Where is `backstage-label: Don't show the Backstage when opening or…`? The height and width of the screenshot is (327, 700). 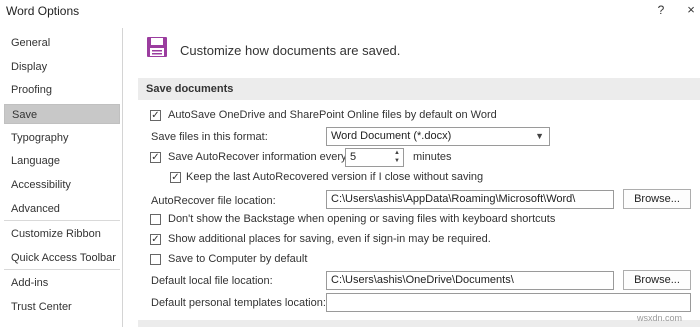 backstage-label: Don't show the Backstage when opening or… is located at coordinates (362, 219).